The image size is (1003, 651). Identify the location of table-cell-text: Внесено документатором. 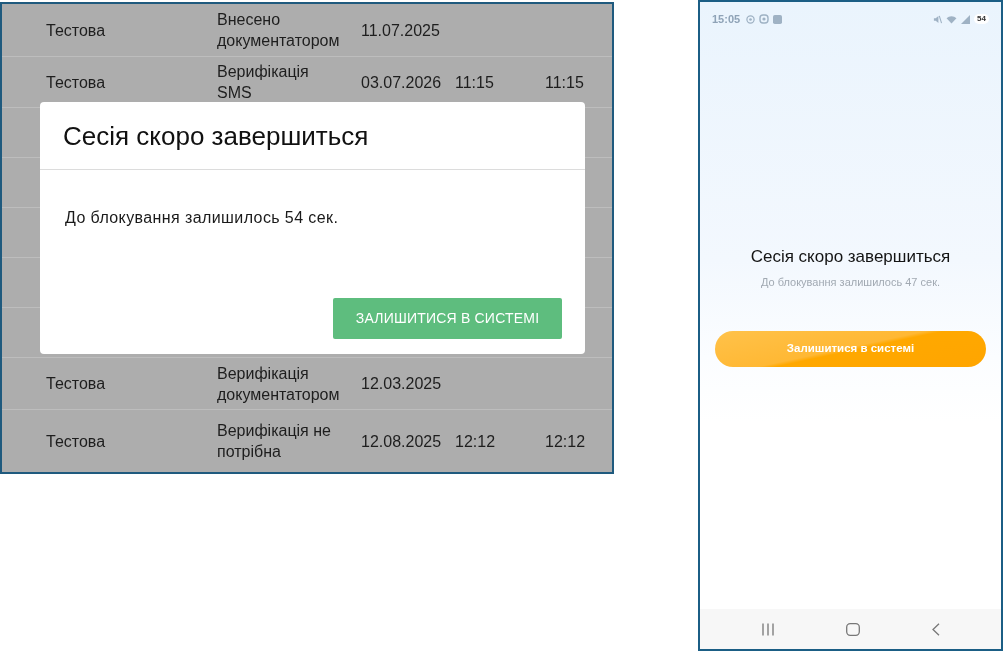
(279, 30).